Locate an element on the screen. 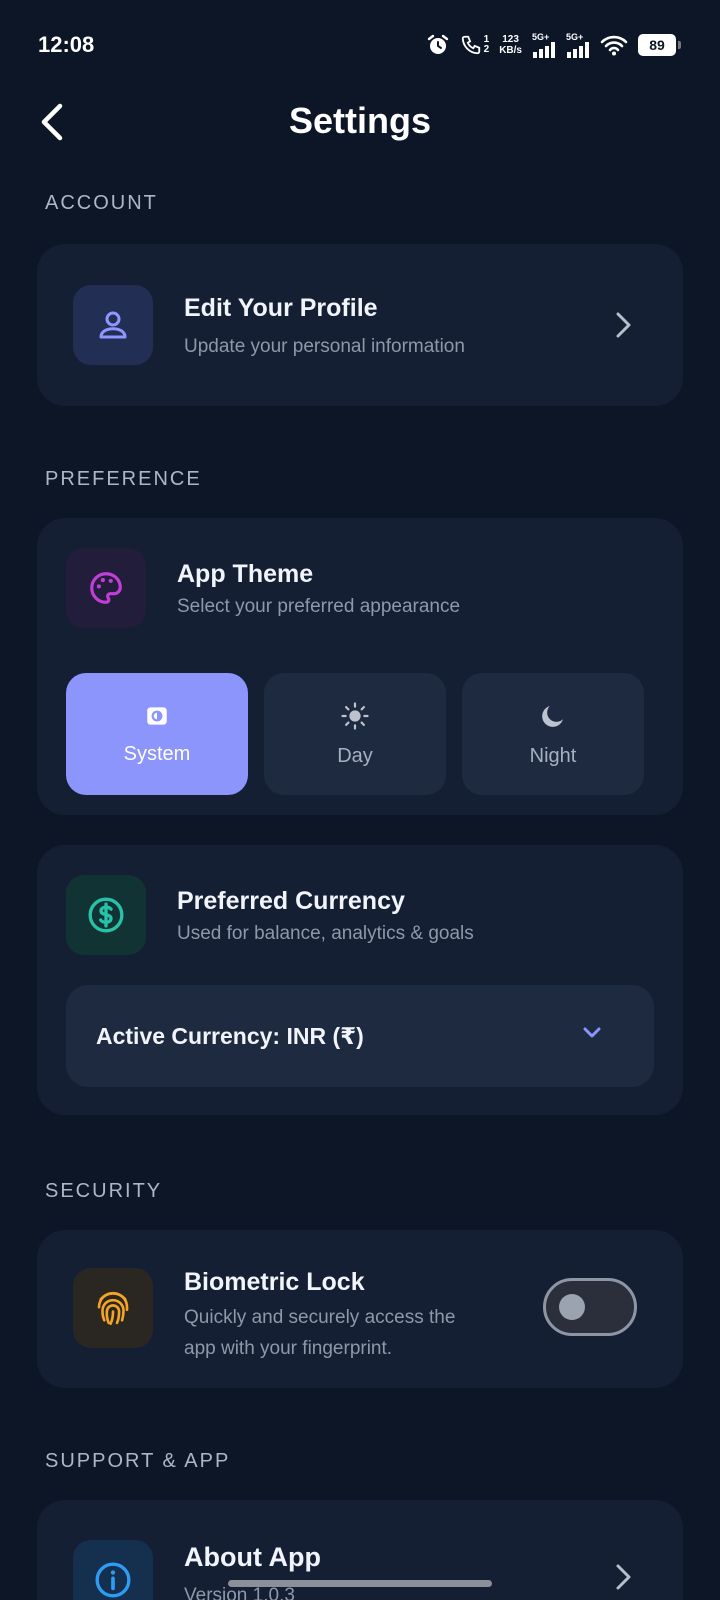  currency-icon-tile is located at coordinates (106, 915).